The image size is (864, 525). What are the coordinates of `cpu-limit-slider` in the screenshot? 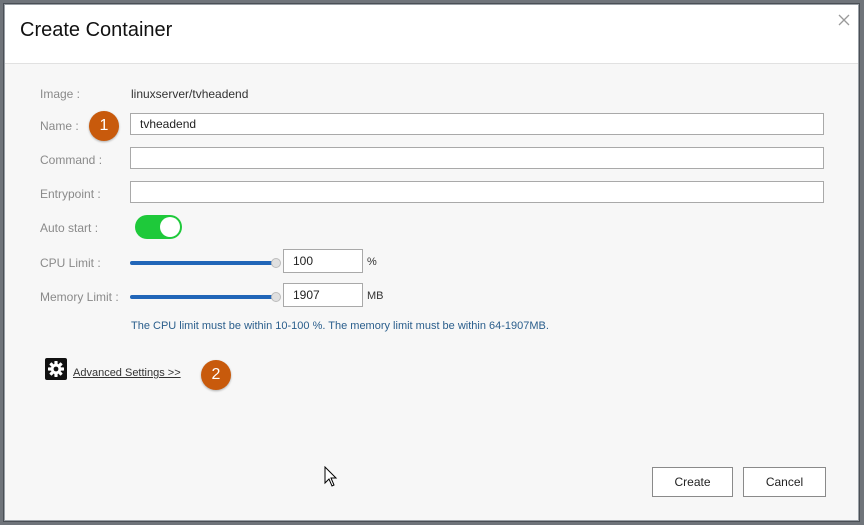 It's located at (202, 263).